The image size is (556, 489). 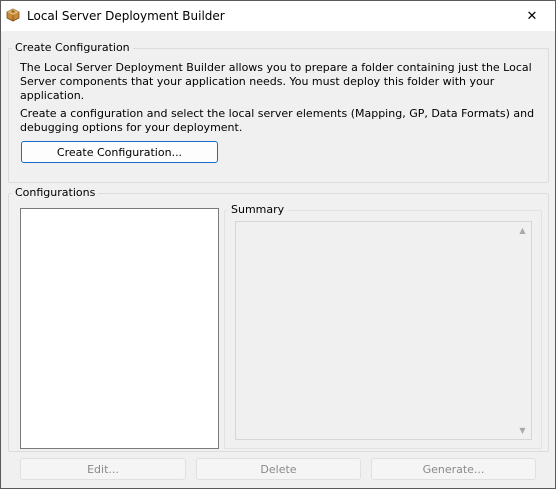 I want to click on summary-legend: Summary, so click(x=258, y=209).